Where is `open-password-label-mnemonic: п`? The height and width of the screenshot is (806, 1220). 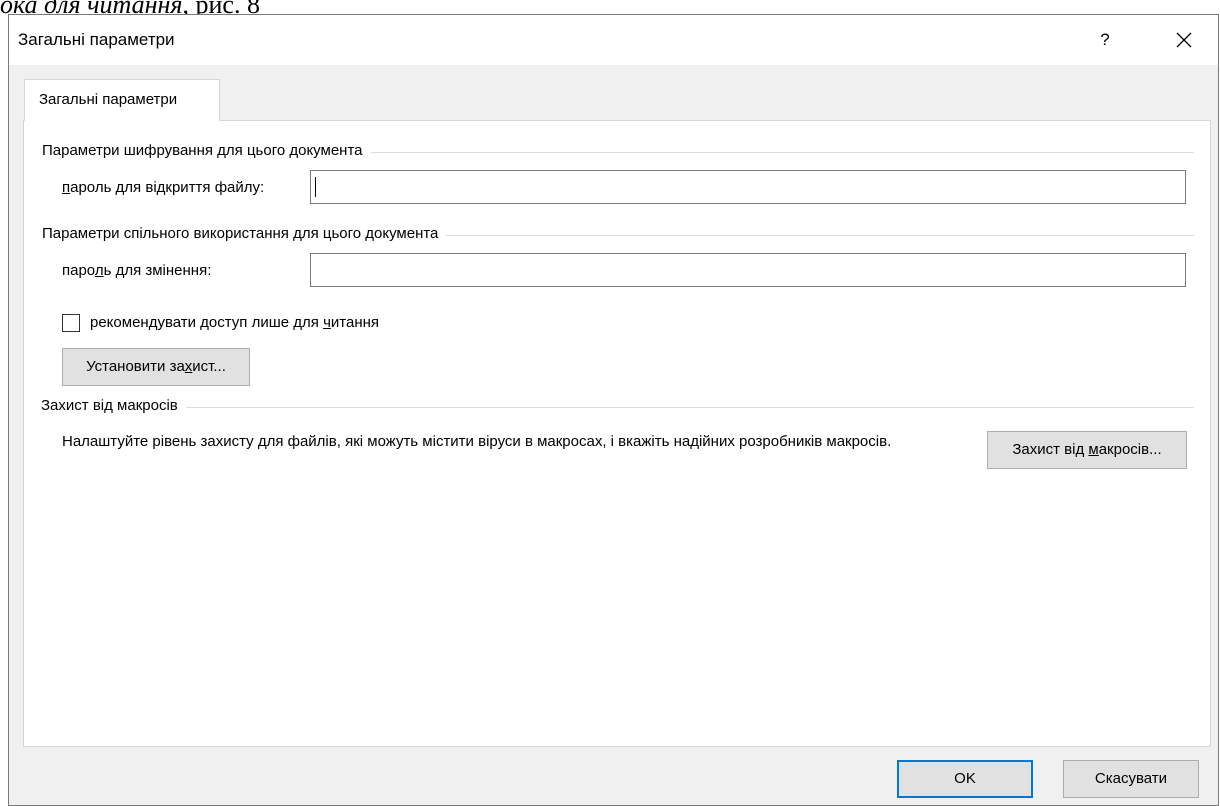 open-password-label-mnemonic: п is located at coordinates (66, 187).